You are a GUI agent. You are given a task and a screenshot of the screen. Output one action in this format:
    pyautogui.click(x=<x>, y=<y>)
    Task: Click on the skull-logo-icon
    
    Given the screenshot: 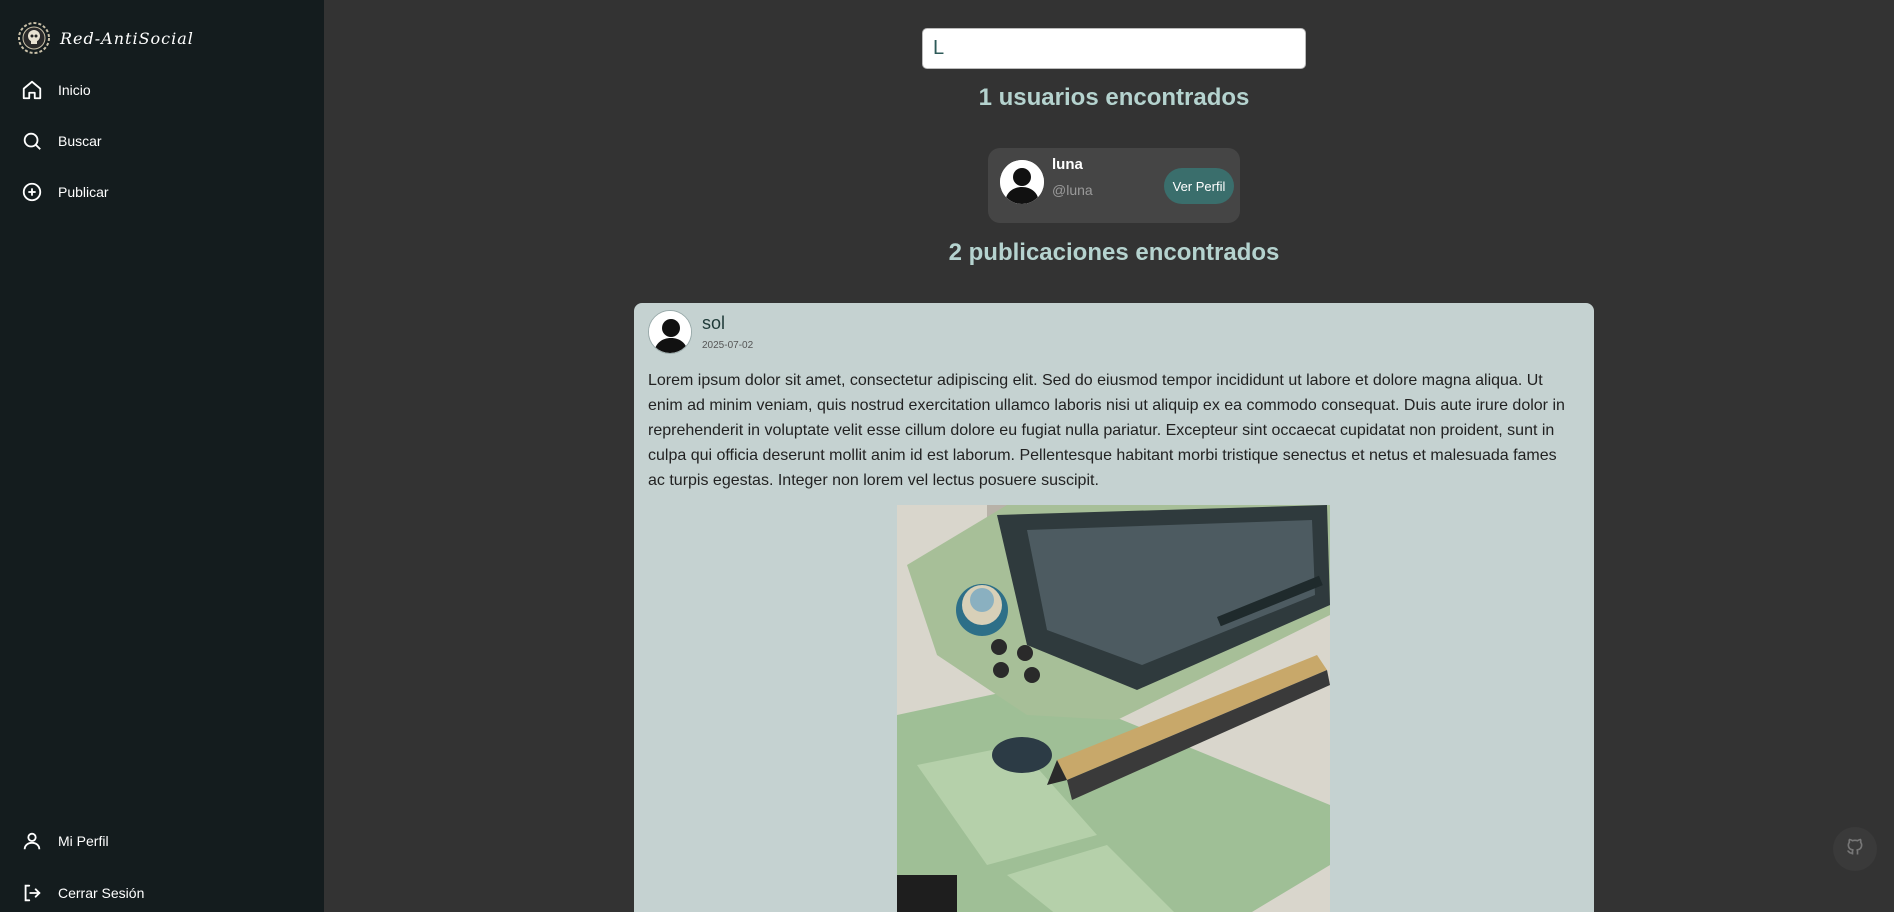 What is the action you would take?
    pyautogui.click(x=34, y=38)
    